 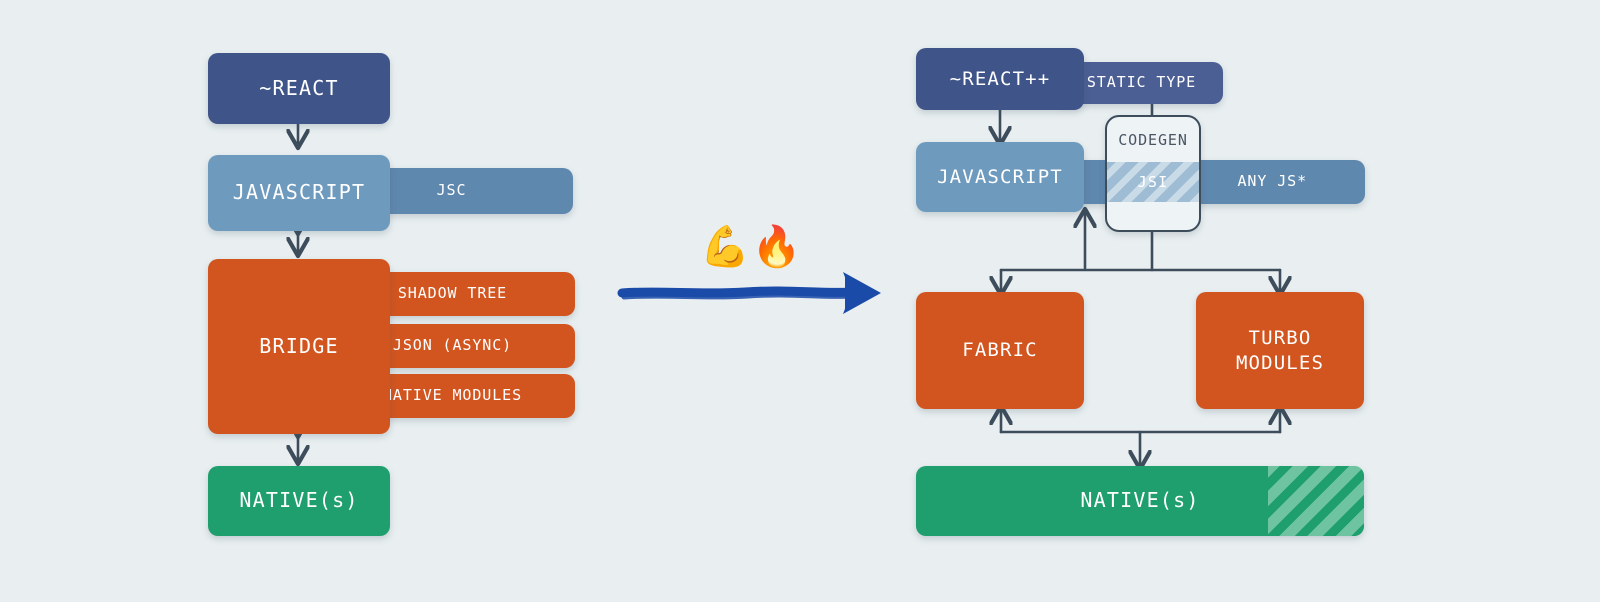 I want to click on native-new-label: NATIVE(s), so click(x=1140, y=500).